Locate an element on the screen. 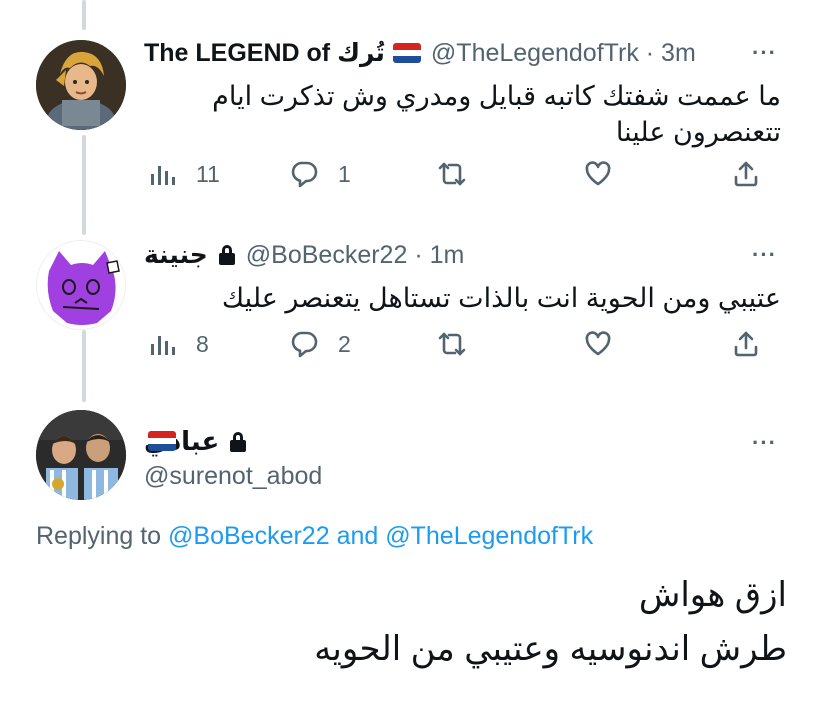 The width and height of the screenshot is (819, 719). handle: @surenot_abod is located at coordinates (233, 476).